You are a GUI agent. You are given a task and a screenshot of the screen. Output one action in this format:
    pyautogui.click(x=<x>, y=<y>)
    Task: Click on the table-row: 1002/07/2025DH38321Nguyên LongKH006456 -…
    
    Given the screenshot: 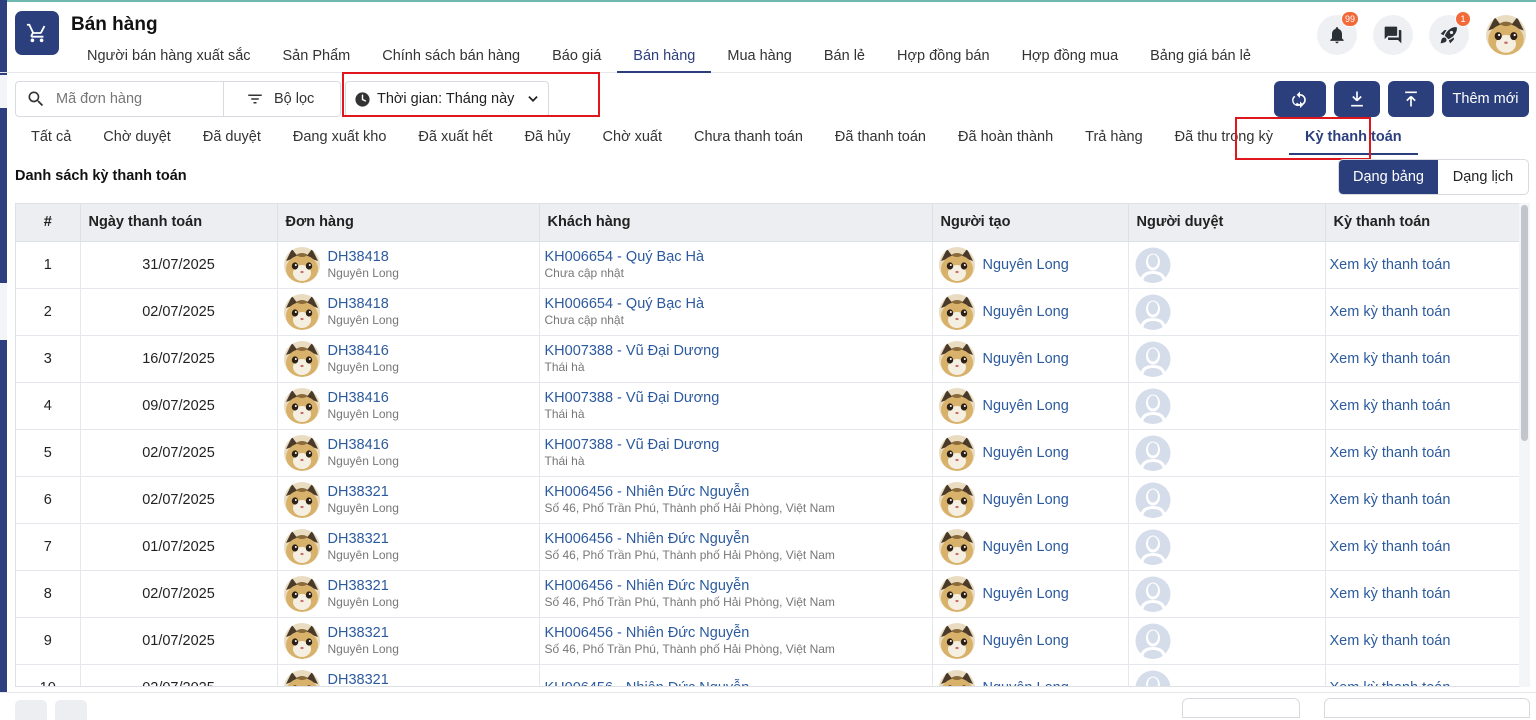 What is the action you would take?
    pyautogui.click(x=768, y=675)
    